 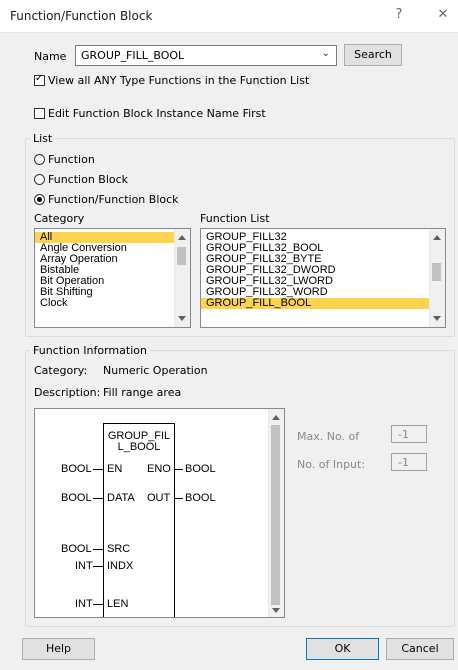 I want to click on pin-eno: ENO, so click(x=159, y=469).